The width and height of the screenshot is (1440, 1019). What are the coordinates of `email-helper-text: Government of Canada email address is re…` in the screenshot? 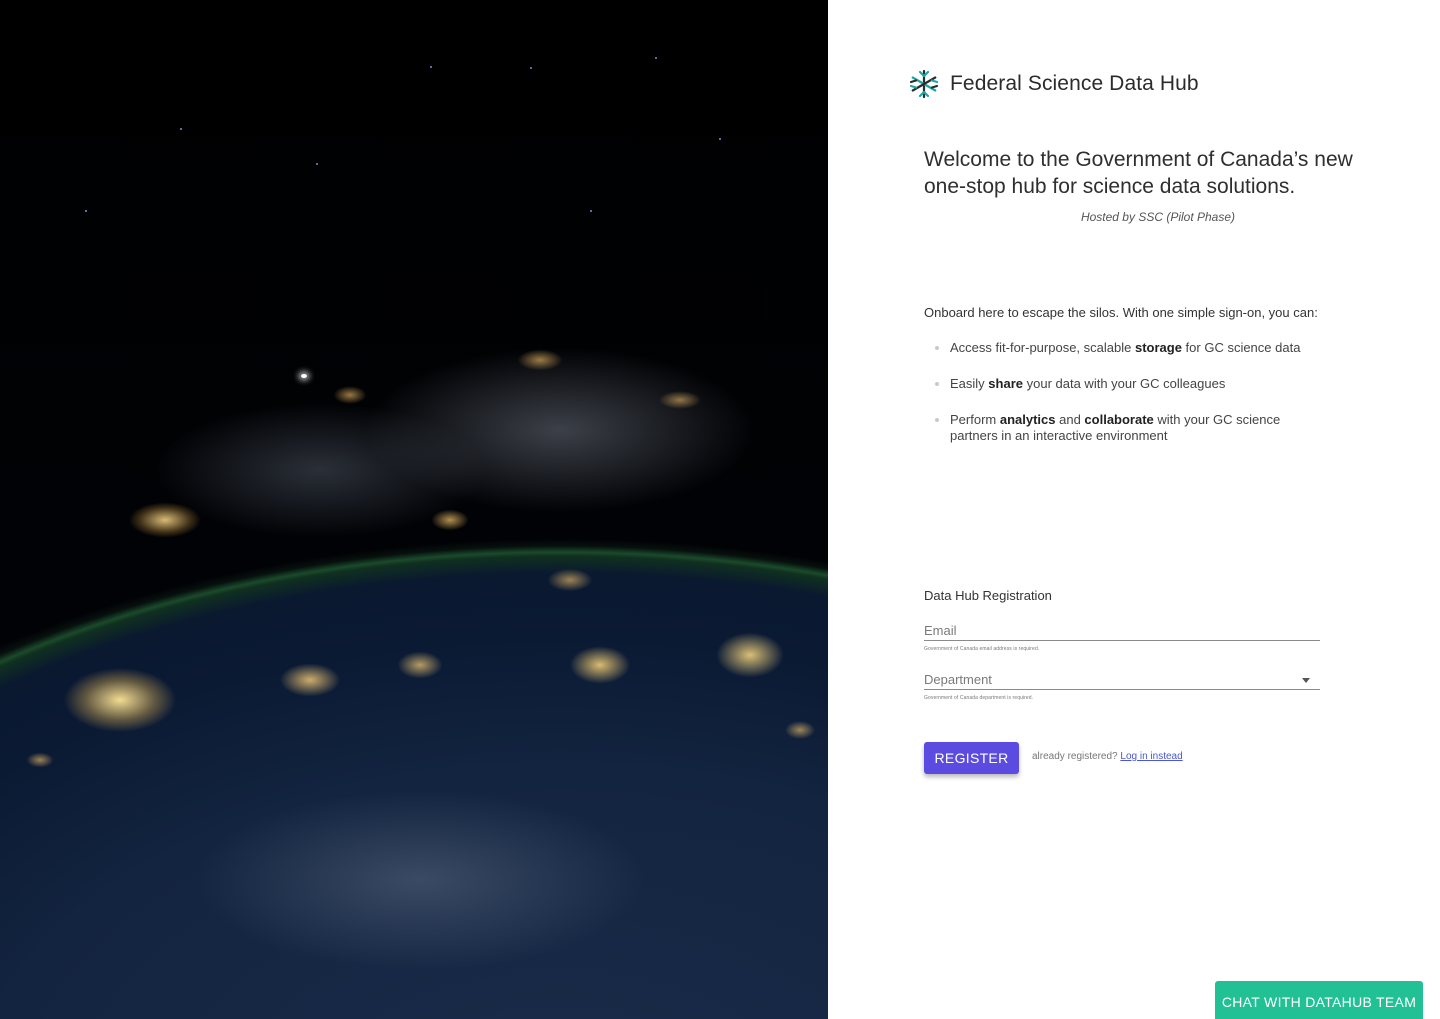 It's located at (982, 649).